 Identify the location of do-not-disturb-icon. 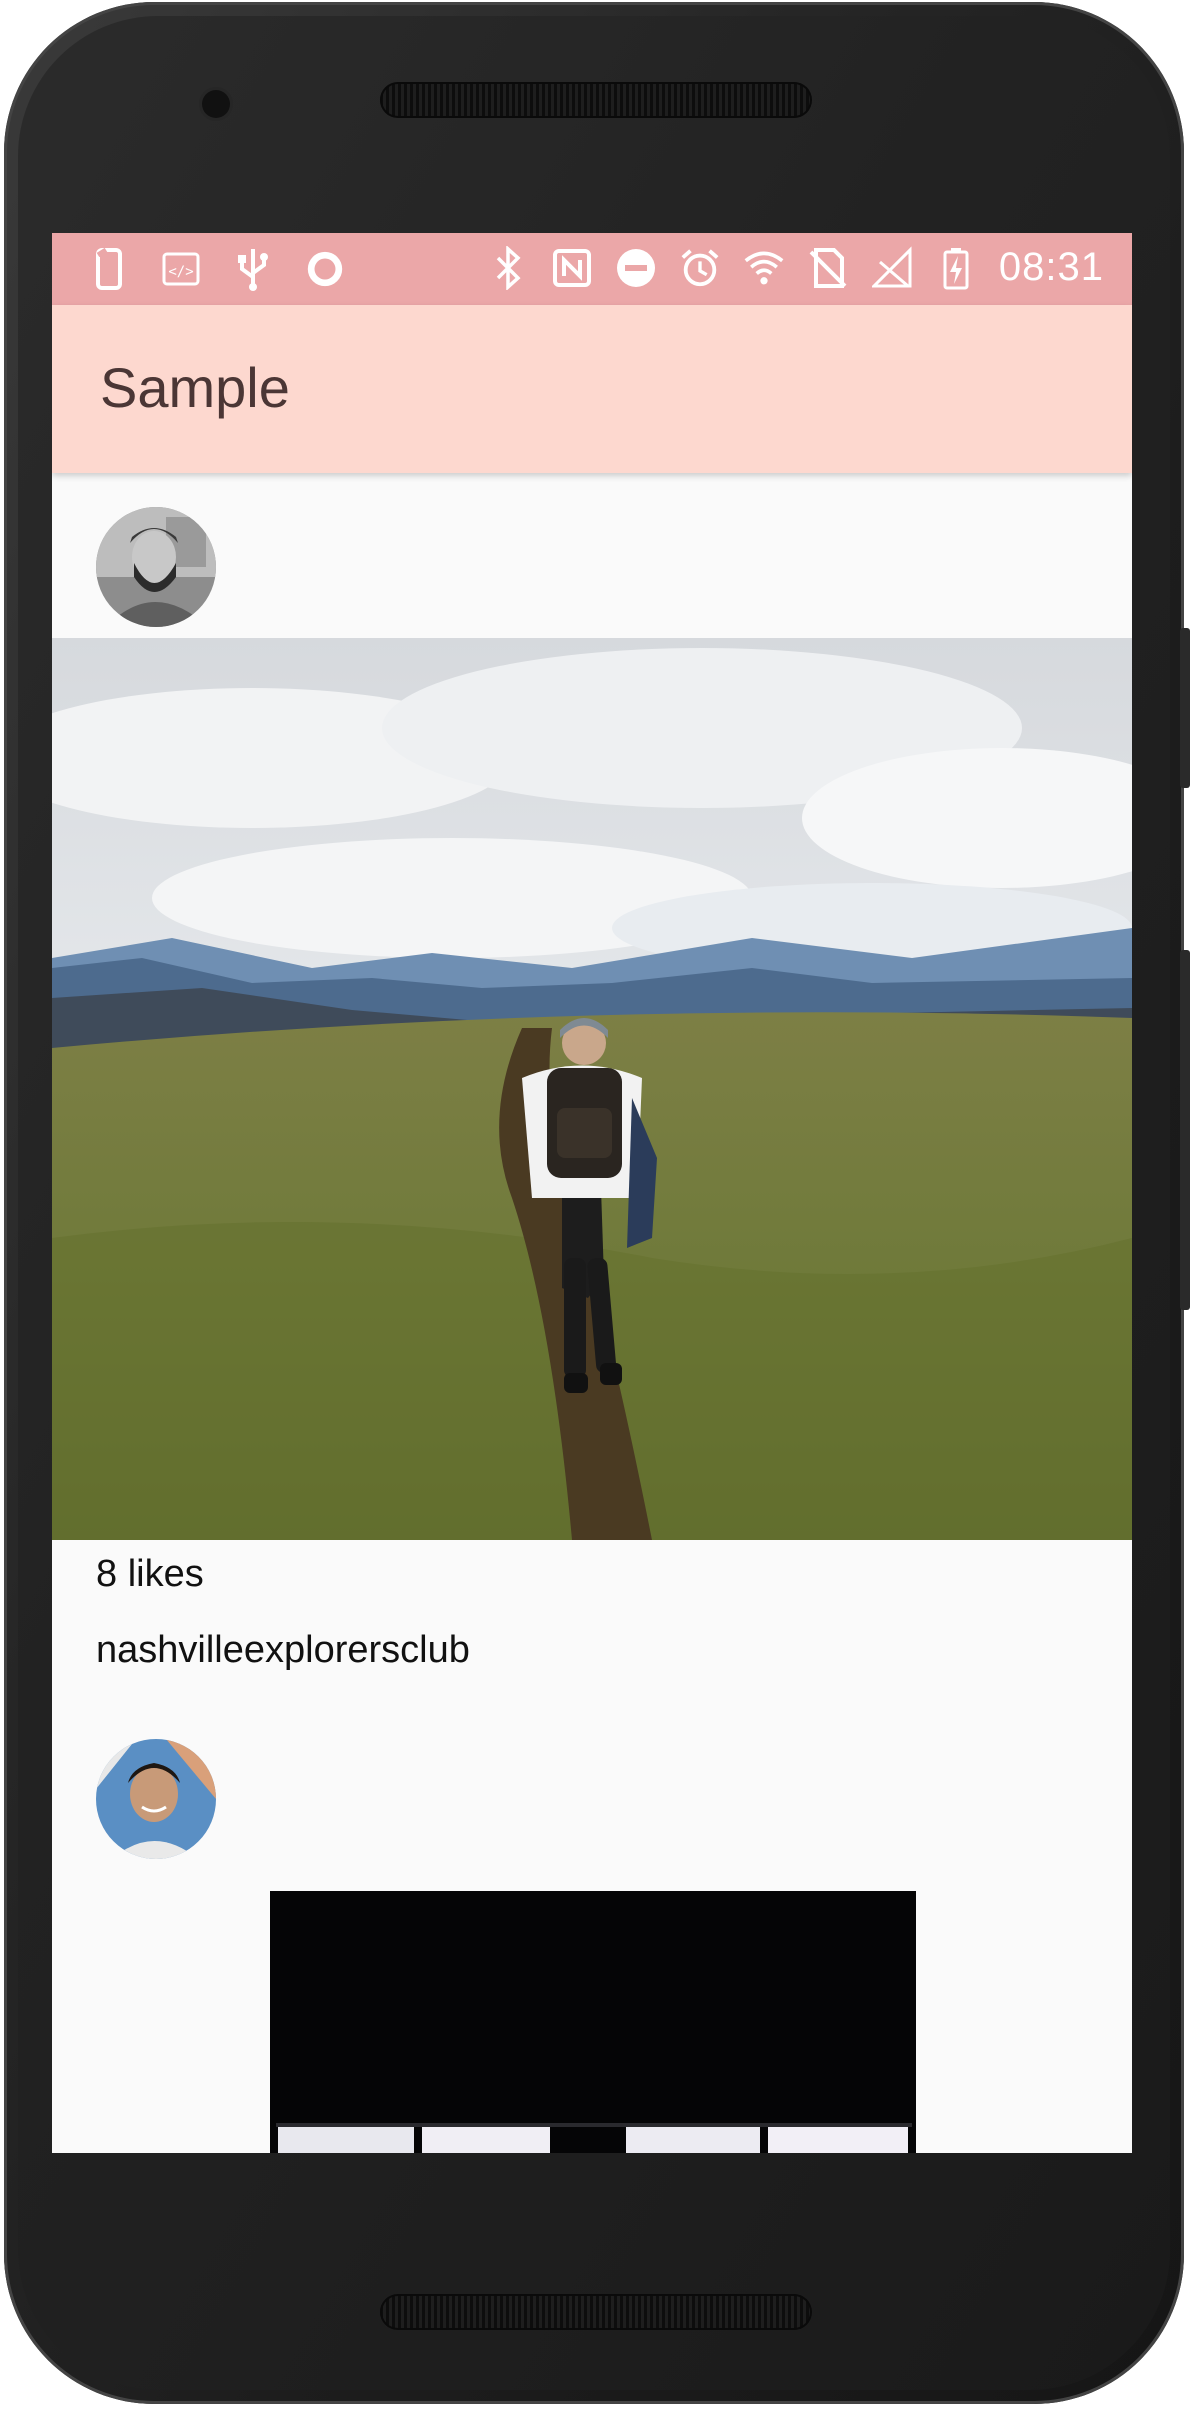
(636, 268).